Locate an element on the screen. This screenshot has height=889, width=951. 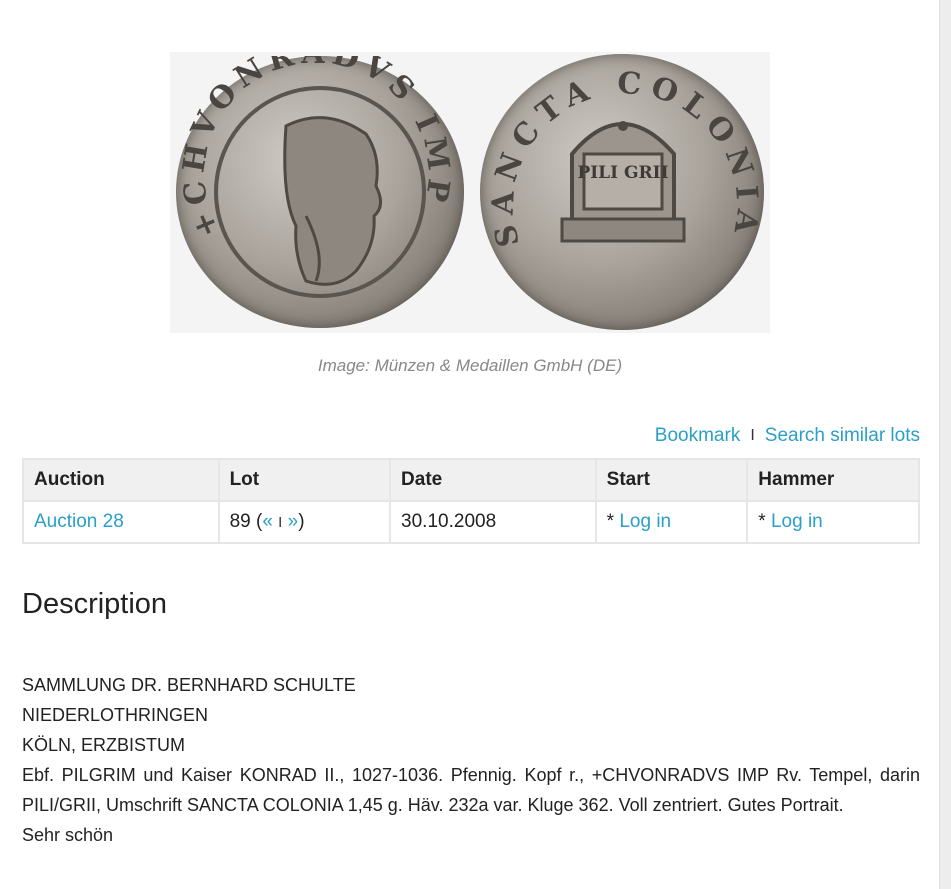
hammer-login-link: Log in is located at coordinates (797, 521).